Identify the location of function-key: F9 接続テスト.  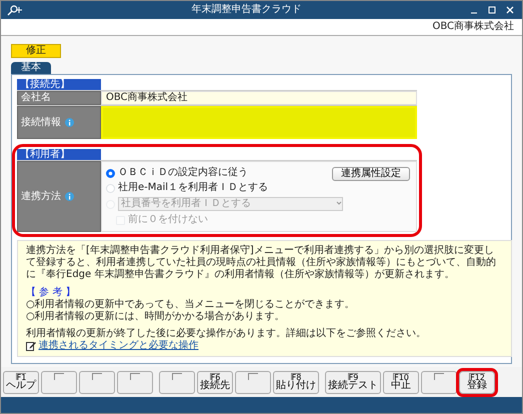
(353, 382).